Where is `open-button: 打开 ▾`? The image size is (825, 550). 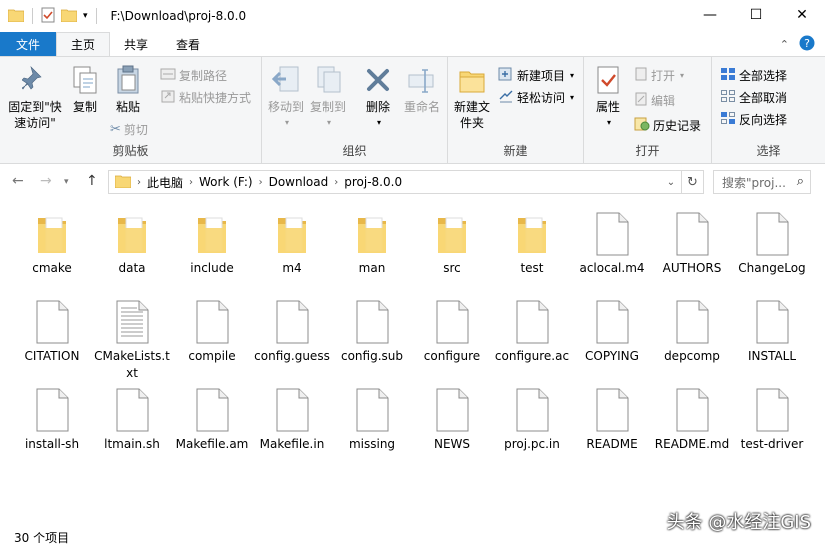
open-button: 打开 ▾ is located at coordinates (659, 75).